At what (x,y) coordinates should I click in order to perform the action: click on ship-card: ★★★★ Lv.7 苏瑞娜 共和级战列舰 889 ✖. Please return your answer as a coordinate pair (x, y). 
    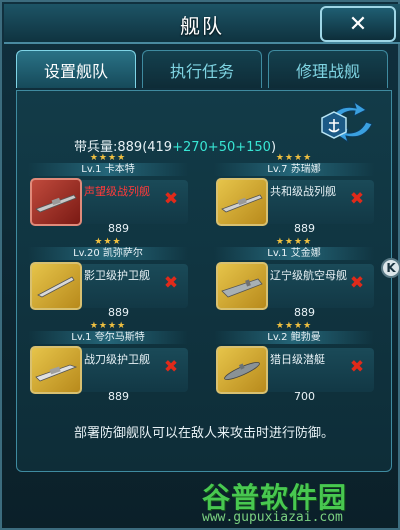
    Looking at the image, I should click on (294, 194).